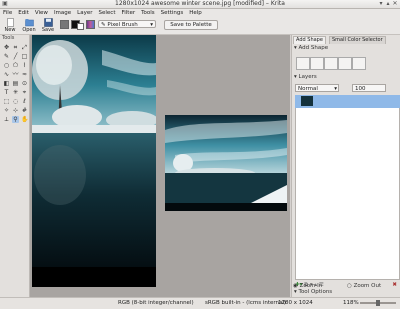 This screenshot has height=309, width=400. What do you see at coordinates (62, 13) in the screenshot?
I see `menu-image: Image` at bounding box center [62, 13].